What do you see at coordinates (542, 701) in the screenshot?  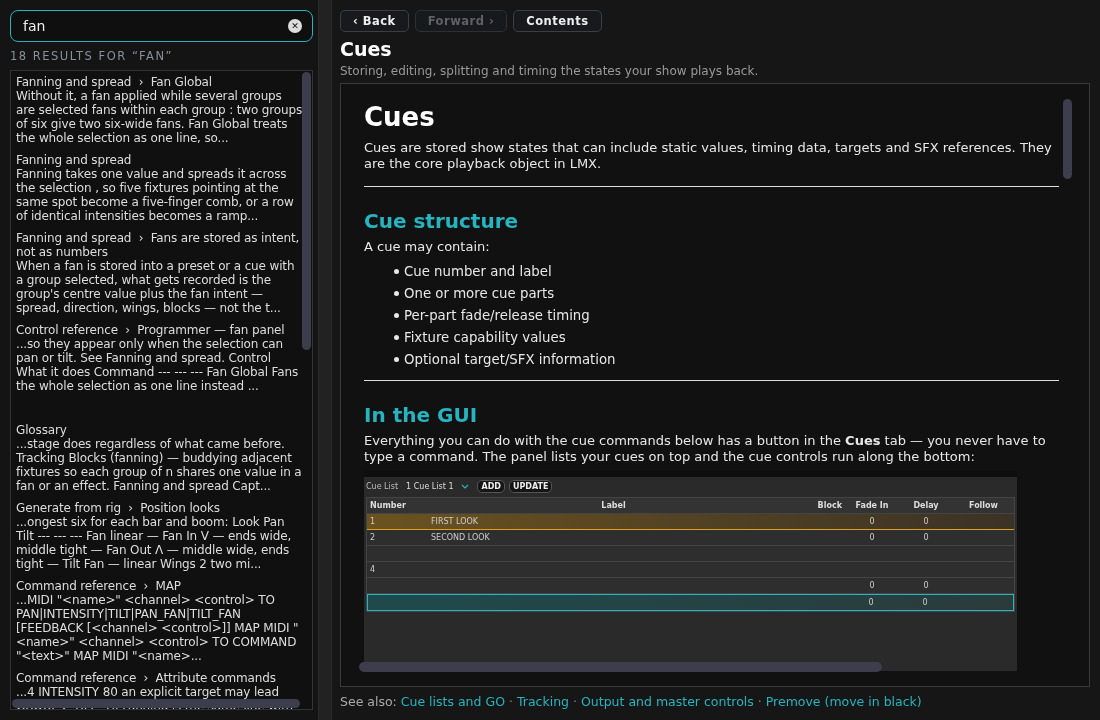 I see `see-also-link: Tracking` at bounding box center [542, 701].